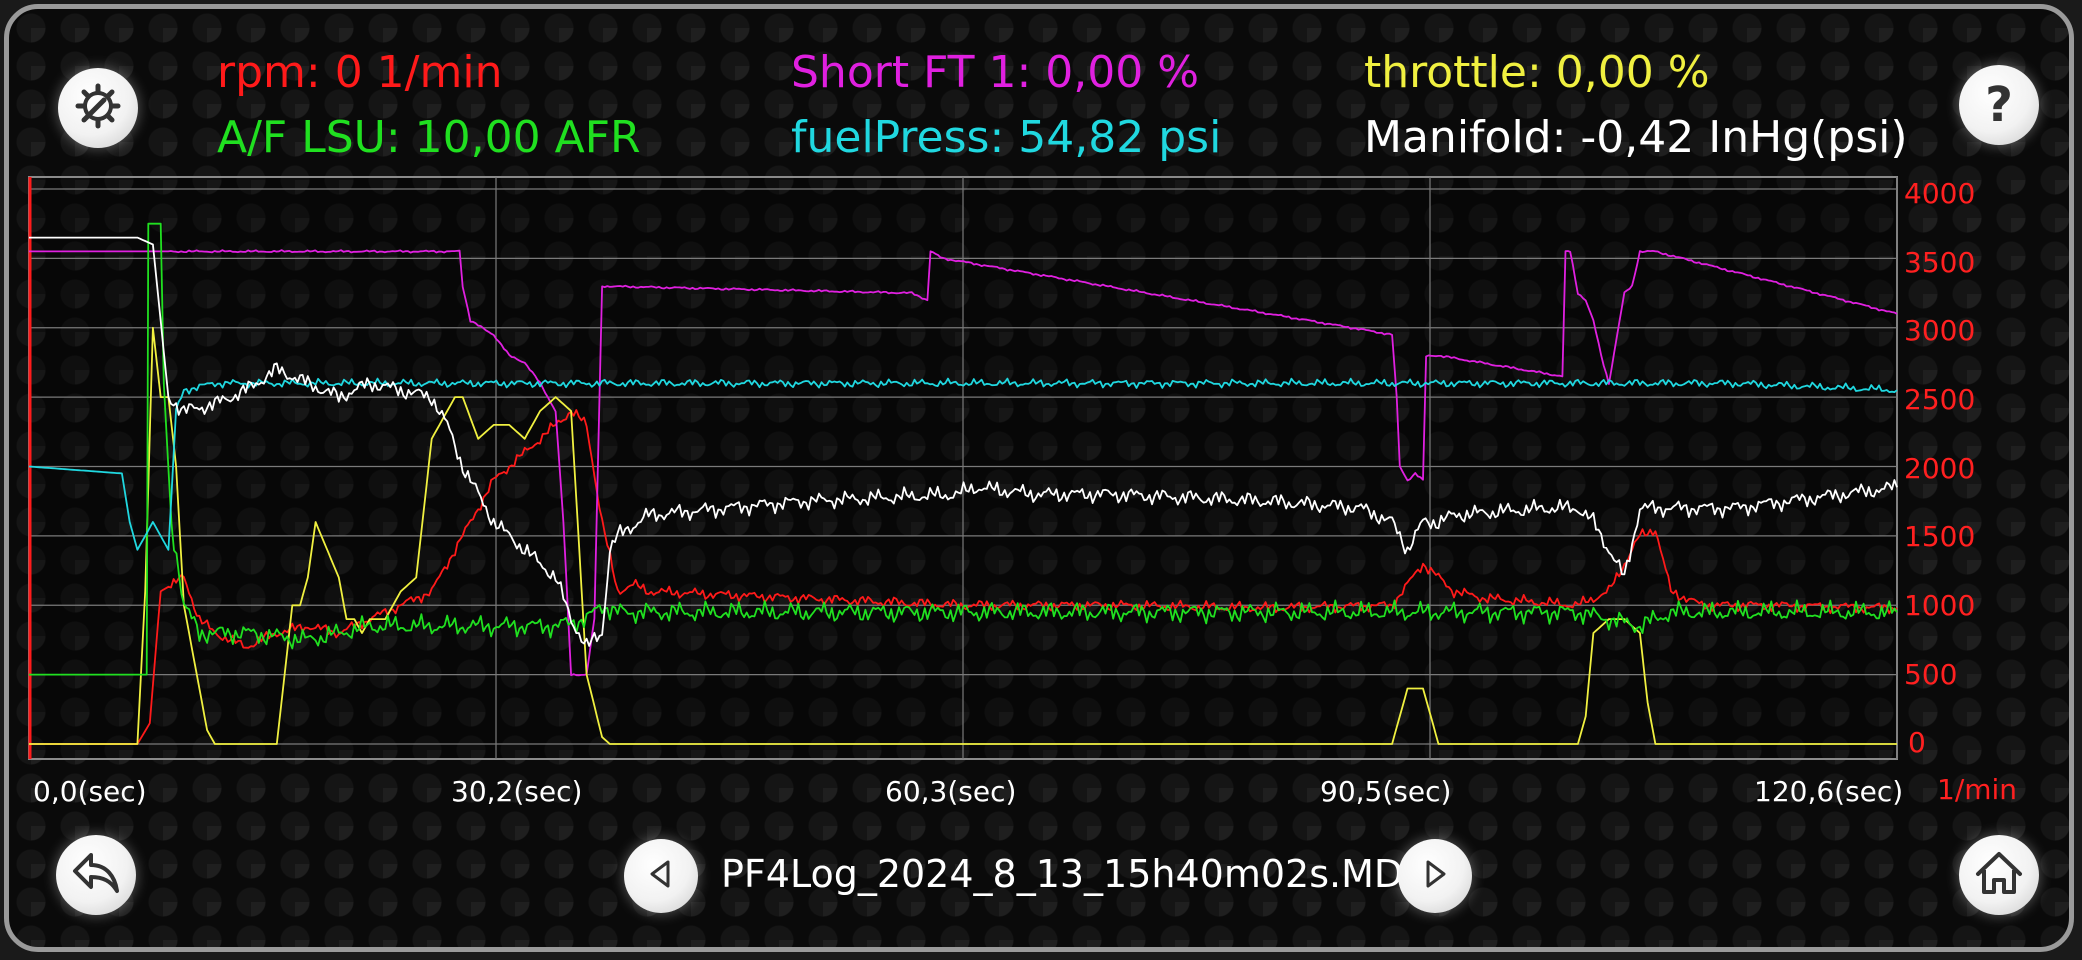 The image size is (2082, 960). Describe the element at coordinates (1940, 193) in the screenshot. I see `y-tick-label: 4000` at that location.